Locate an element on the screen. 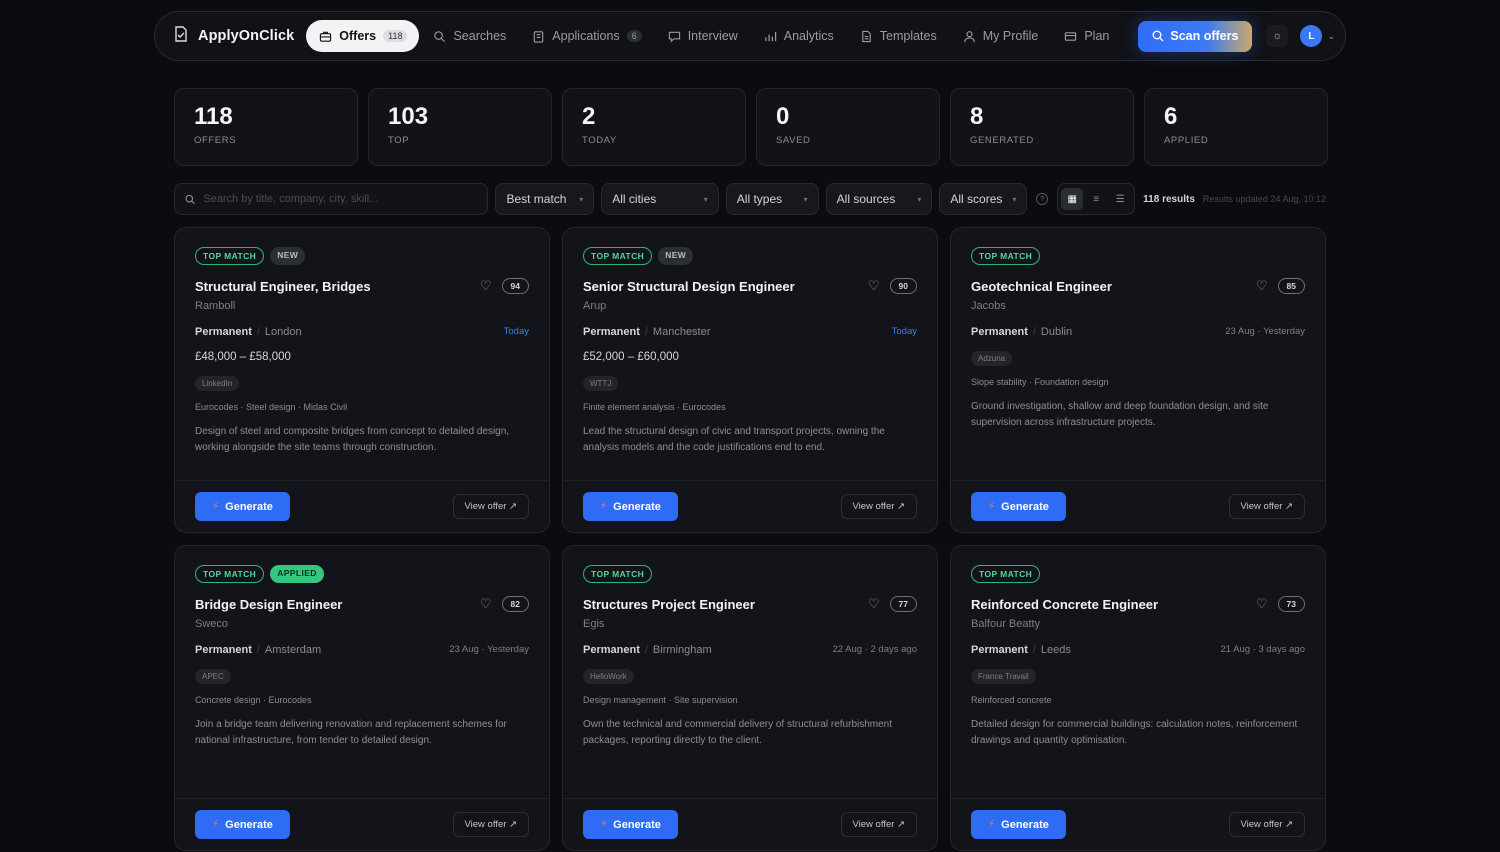  title-row: Structural Engineer, Bridges ♡ 94 is located at coordinates (362, 286).